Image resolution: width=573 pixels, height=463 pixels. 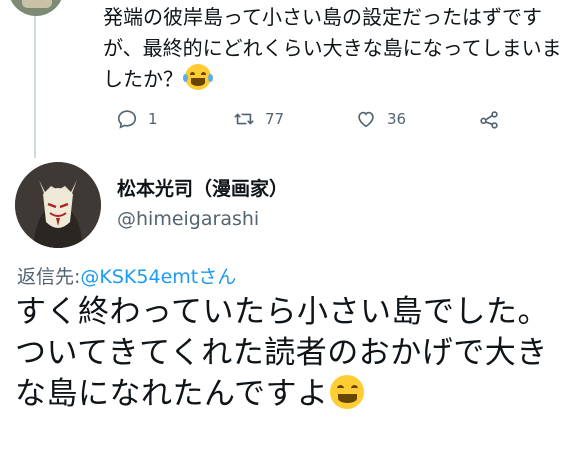 What do you see at coordinates (58, 205) in the screenshot?
I see `author-avatar` at bounding box center [58, 205].